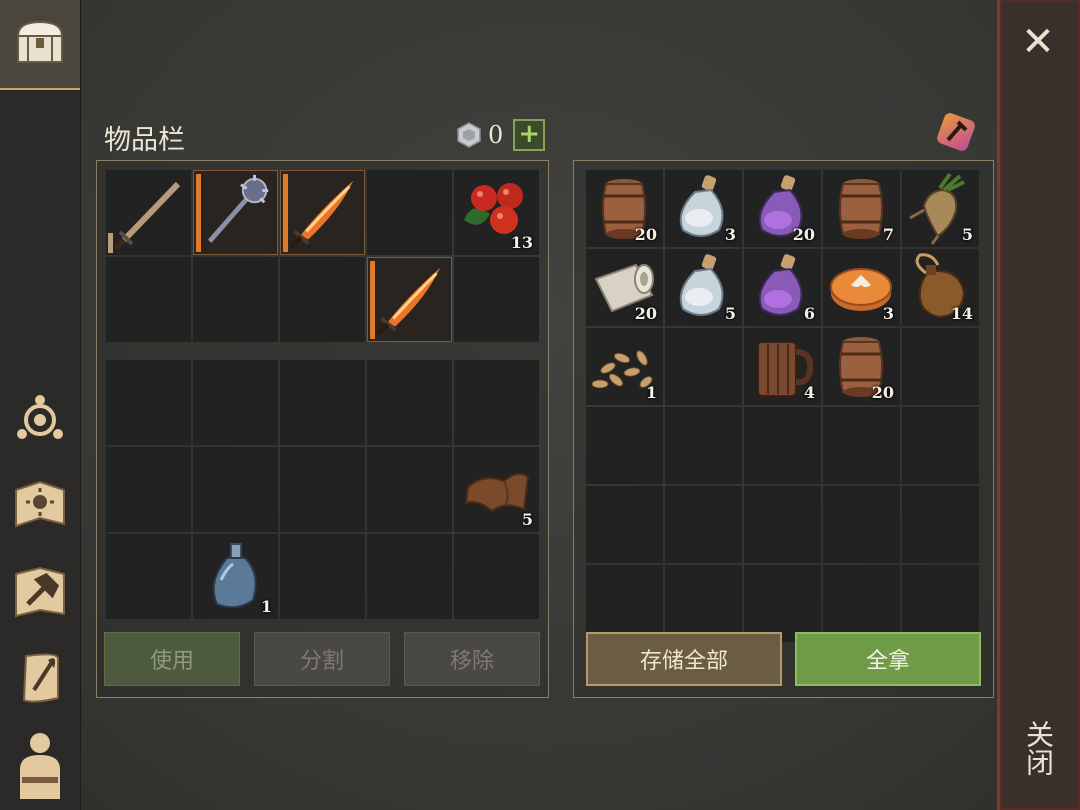 The image size is (1080, 810). I want to click on mace-steel-icon, so click(235, 212).